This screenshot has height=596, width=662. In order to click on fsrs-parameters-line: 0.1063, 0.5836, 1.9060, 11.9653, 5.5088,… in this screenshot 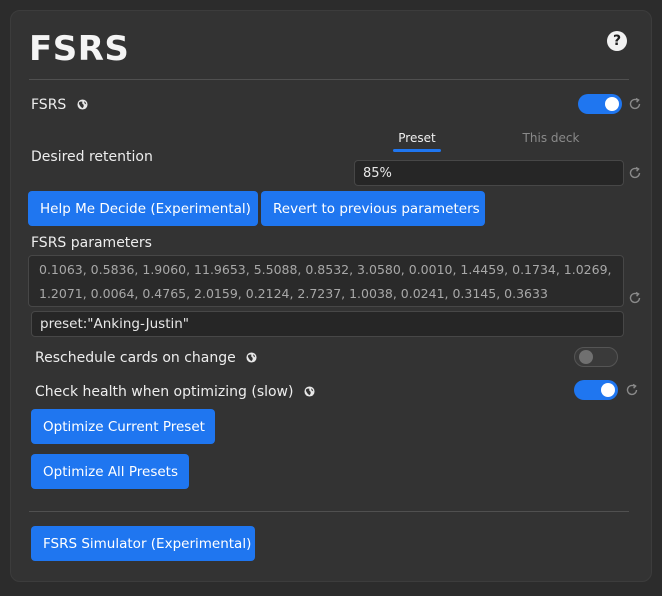, I will do `click(325, 269)`.